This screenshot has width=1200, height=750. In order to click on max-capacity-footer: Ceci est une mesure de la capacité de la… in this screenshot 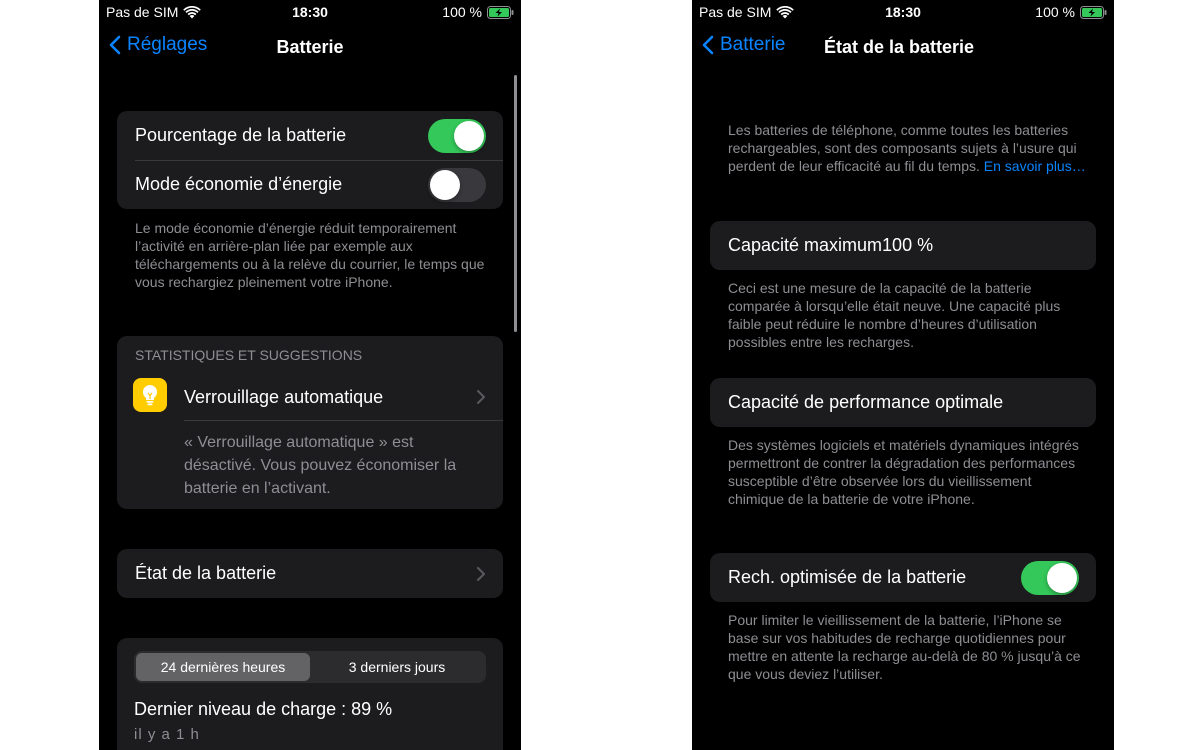, I will do `click(894, 315)`.